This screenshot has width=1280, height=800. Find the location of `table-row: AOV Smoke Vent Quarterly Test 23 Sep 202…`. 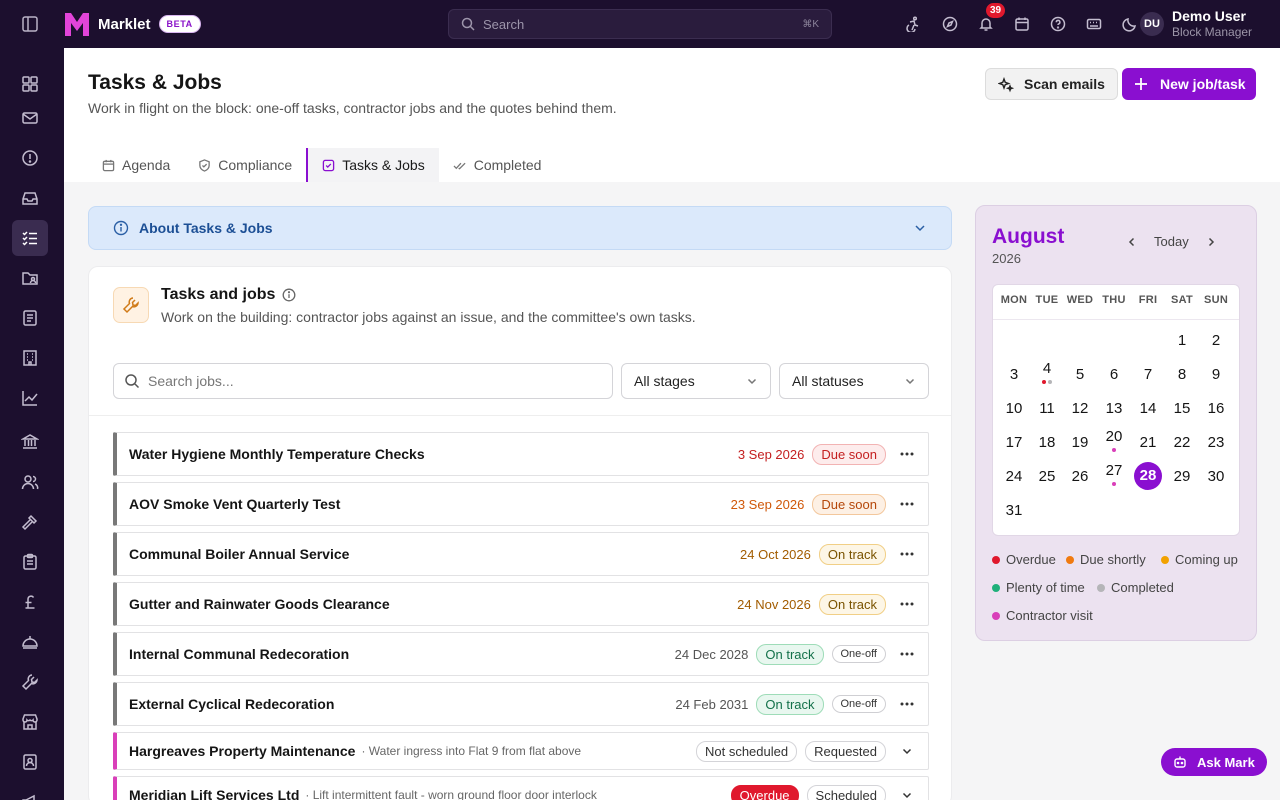

table-row: AOV Smoke Vent Quarterly Test 23 Sep 202… is located at coordinates (521, 504).